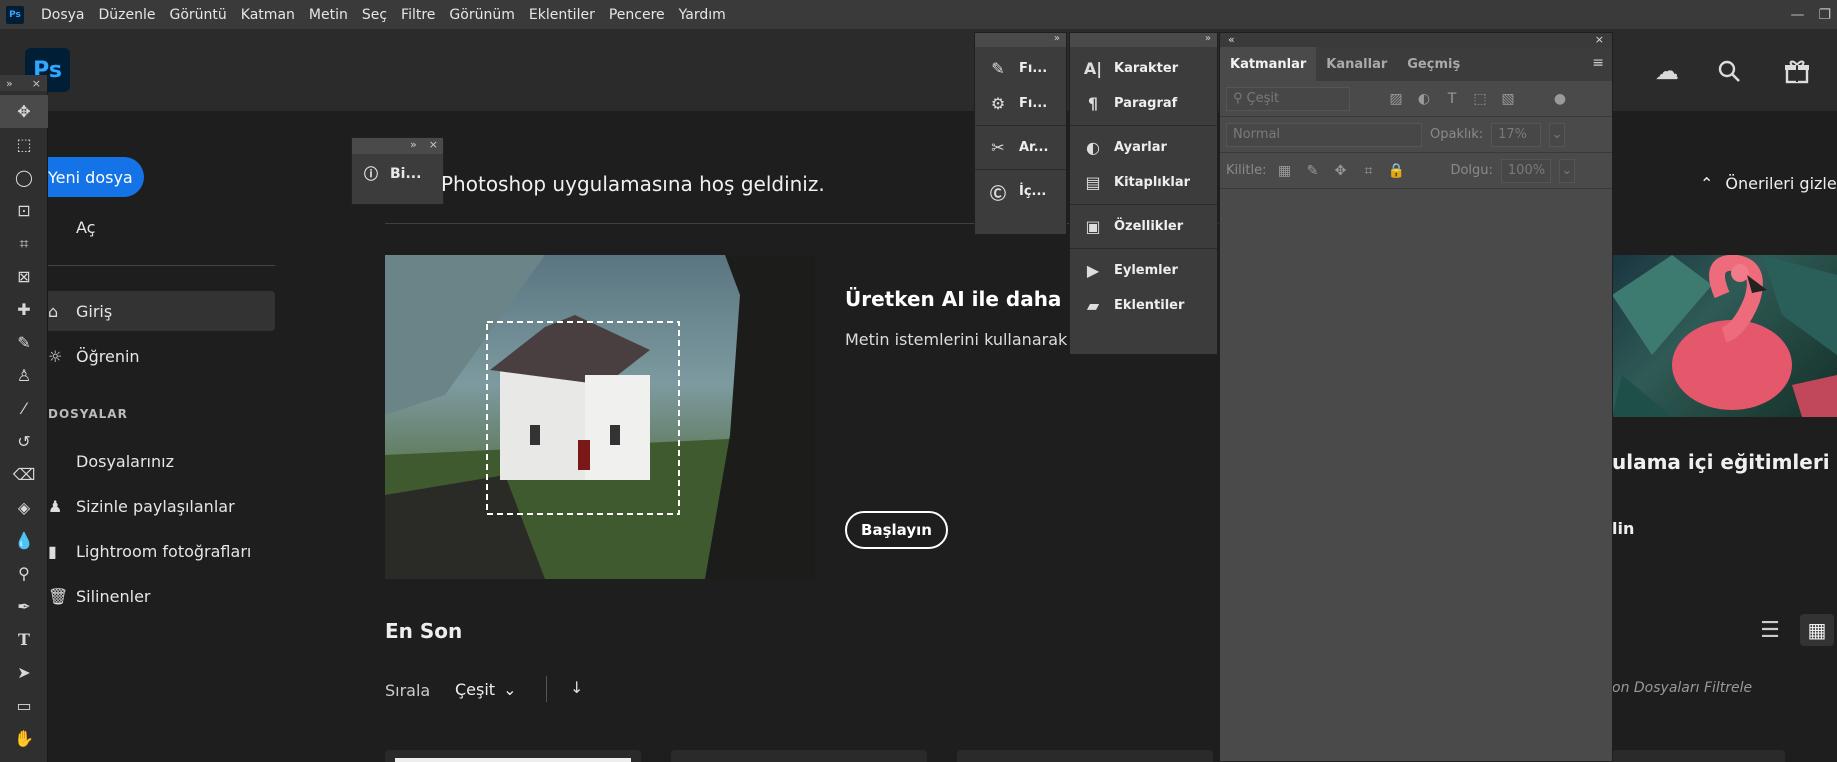  Describe the element at coordinates (1770, 630) in the screenshot. I see `list-view-icon: ☰` at that location.